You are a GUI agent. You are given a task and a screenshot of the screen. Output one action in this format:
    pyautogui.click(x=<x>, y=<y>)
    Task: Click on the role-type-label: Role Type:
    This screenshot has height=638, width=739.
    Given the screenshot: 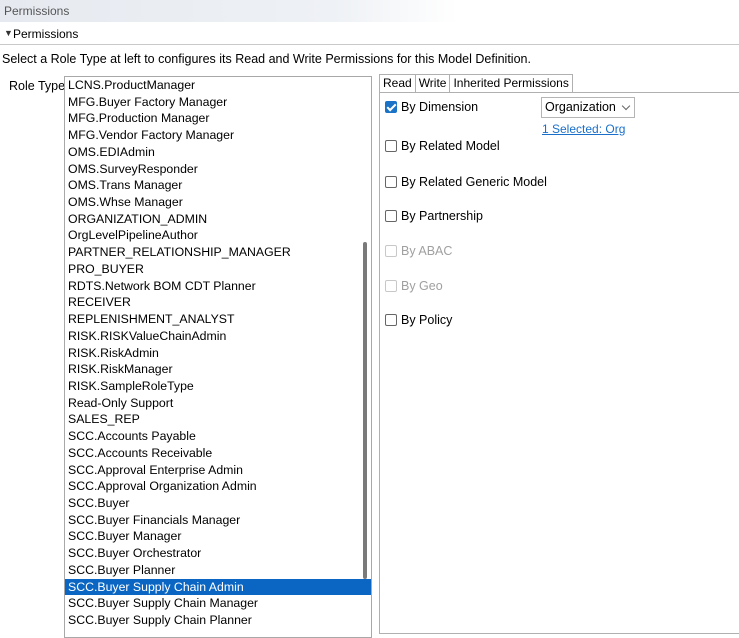 What is the action you would take?
    pyautogui.click(x=39, y=86)
    